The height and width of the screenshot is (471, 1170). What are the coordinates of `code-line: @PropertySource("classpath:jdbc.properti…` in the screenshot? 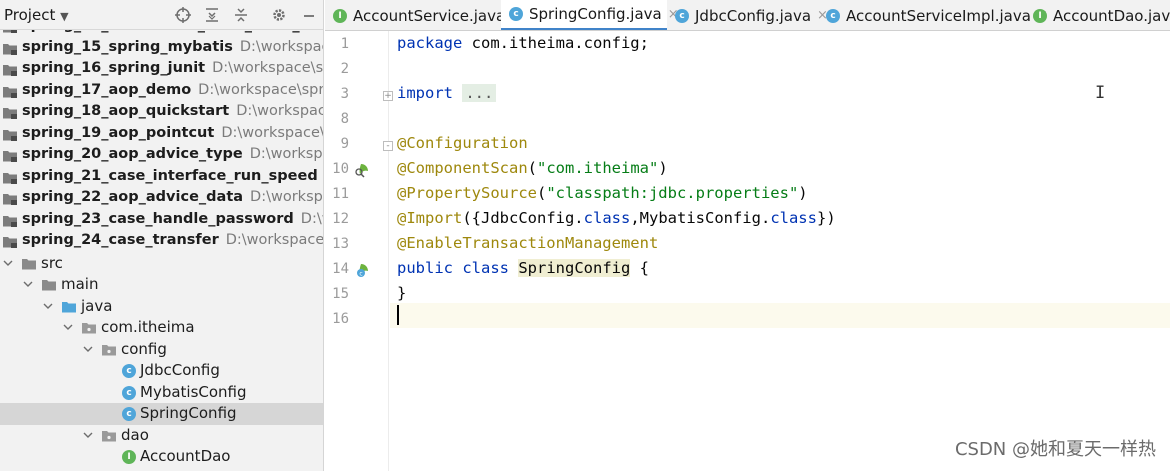 It's located at (602, 193).